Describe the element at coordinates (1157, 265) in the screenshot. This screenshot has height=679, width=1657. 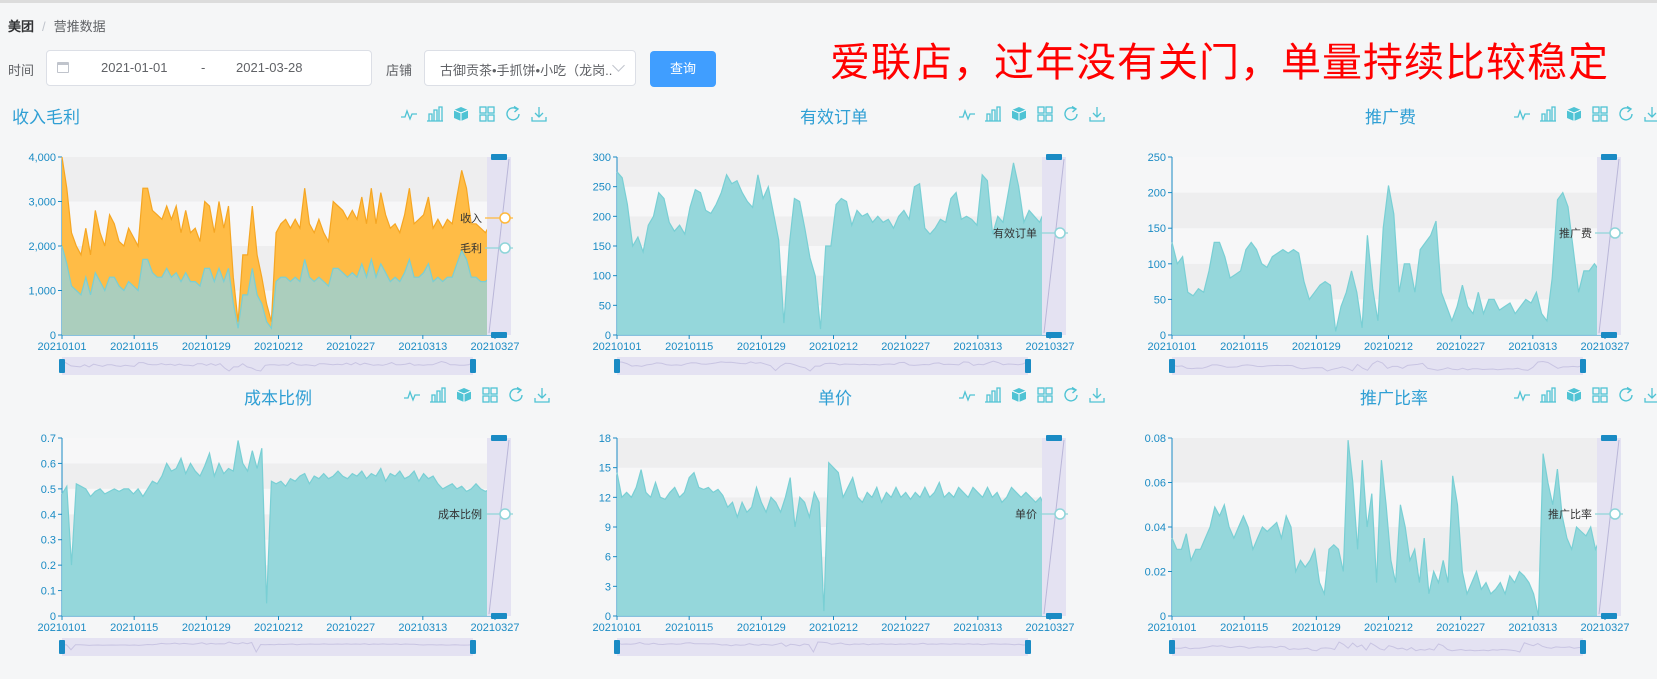
I see `y-tick-label: 100` at that location.